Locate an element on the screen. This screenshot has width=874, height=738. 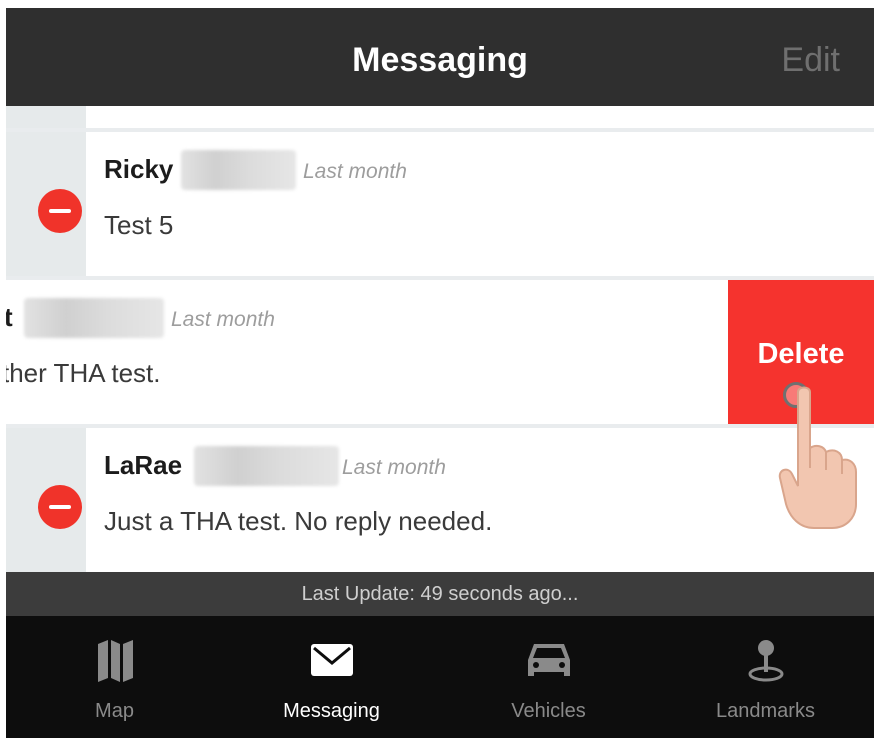
tab-label: Vehicles is located at coordinates (548, 711).